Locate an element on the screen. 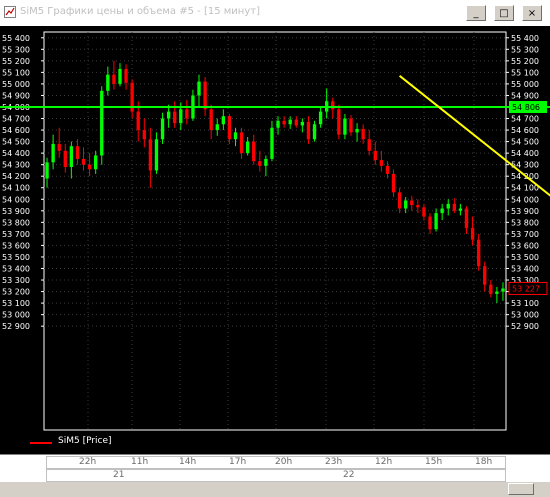  y-tick-label-left: 53 100 is located at coordinates (16, 303).